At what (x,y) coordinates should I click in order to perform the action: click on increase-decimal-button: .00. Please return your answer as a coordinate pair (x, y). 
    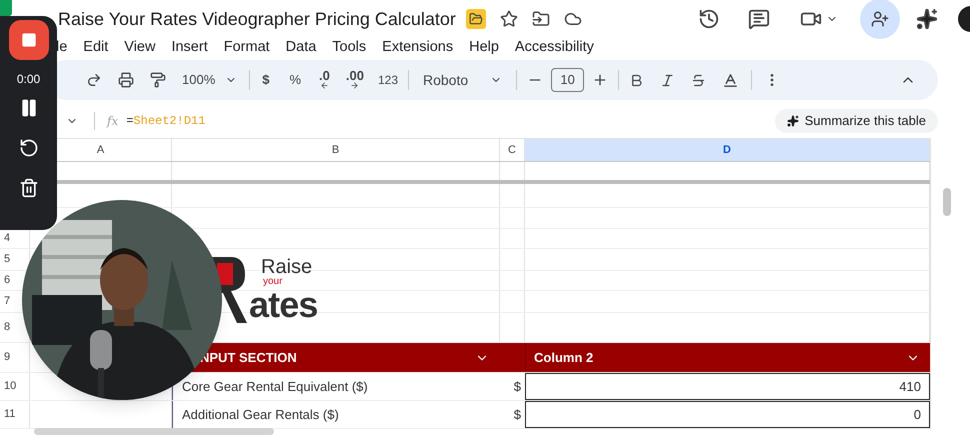
    Looking at the image, I should click on (355, 80).